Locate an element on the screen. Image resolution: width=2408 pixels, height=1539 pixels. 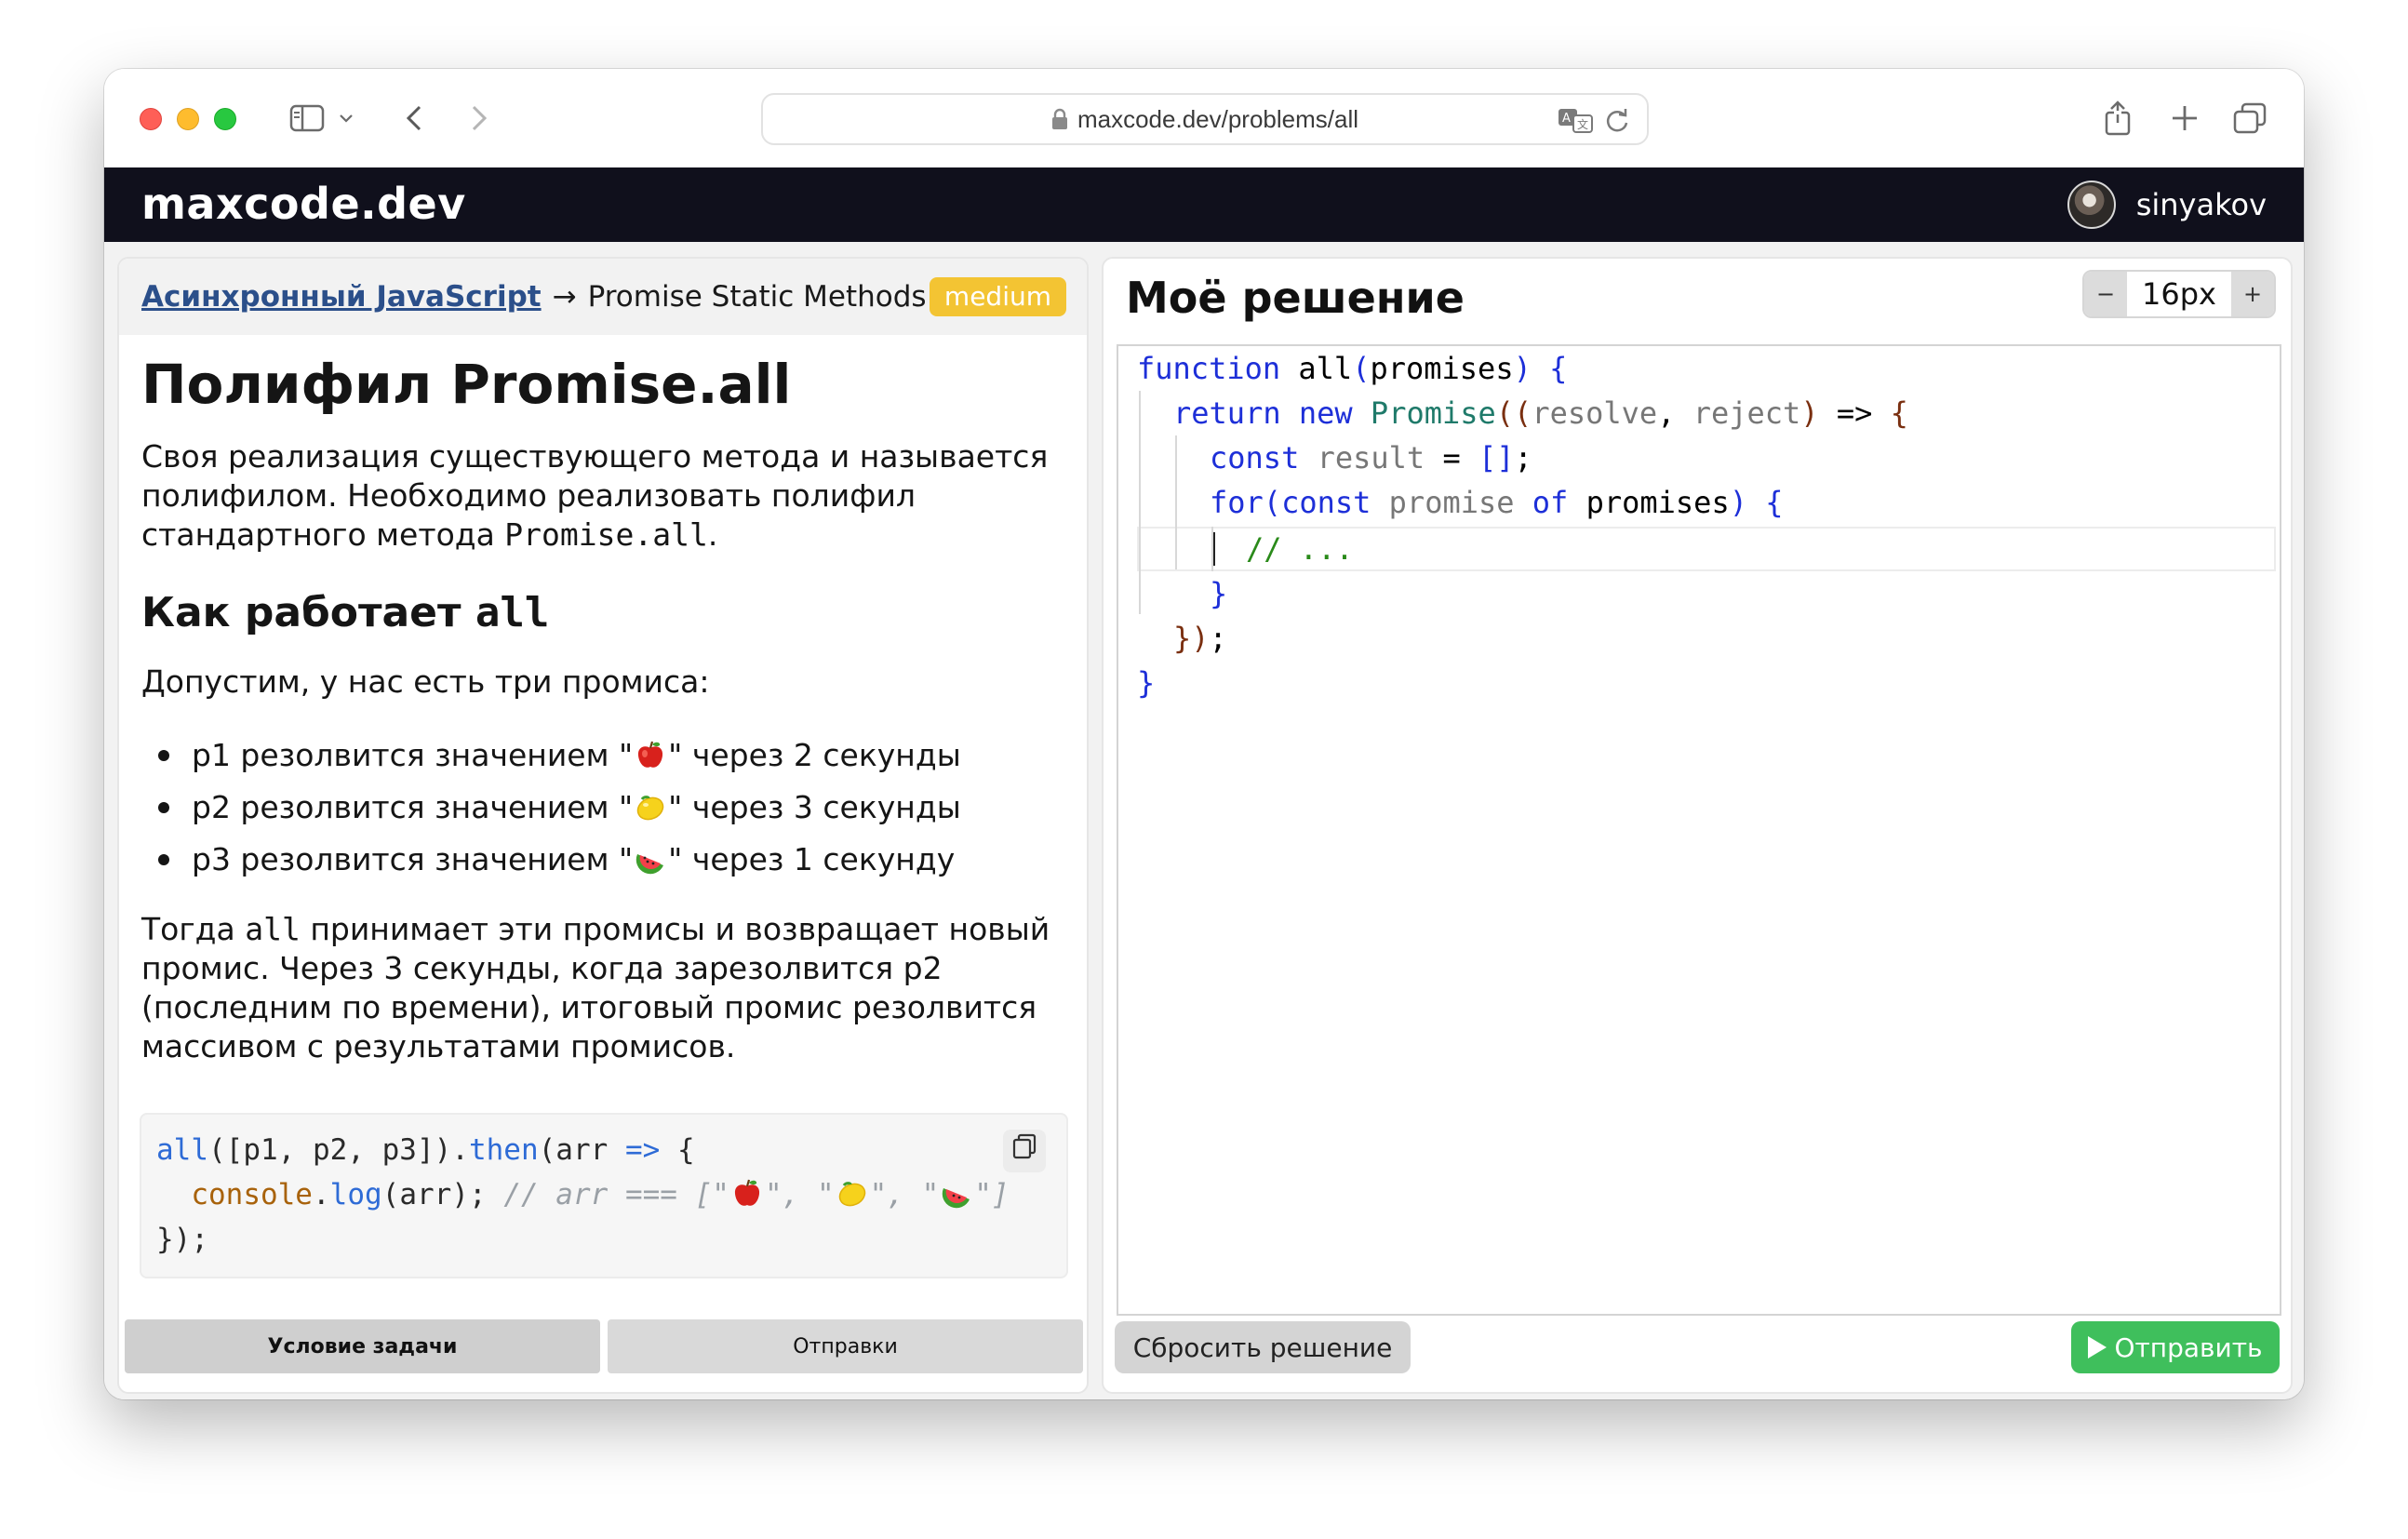
code-token: result is located at coordinates (1362, 458).